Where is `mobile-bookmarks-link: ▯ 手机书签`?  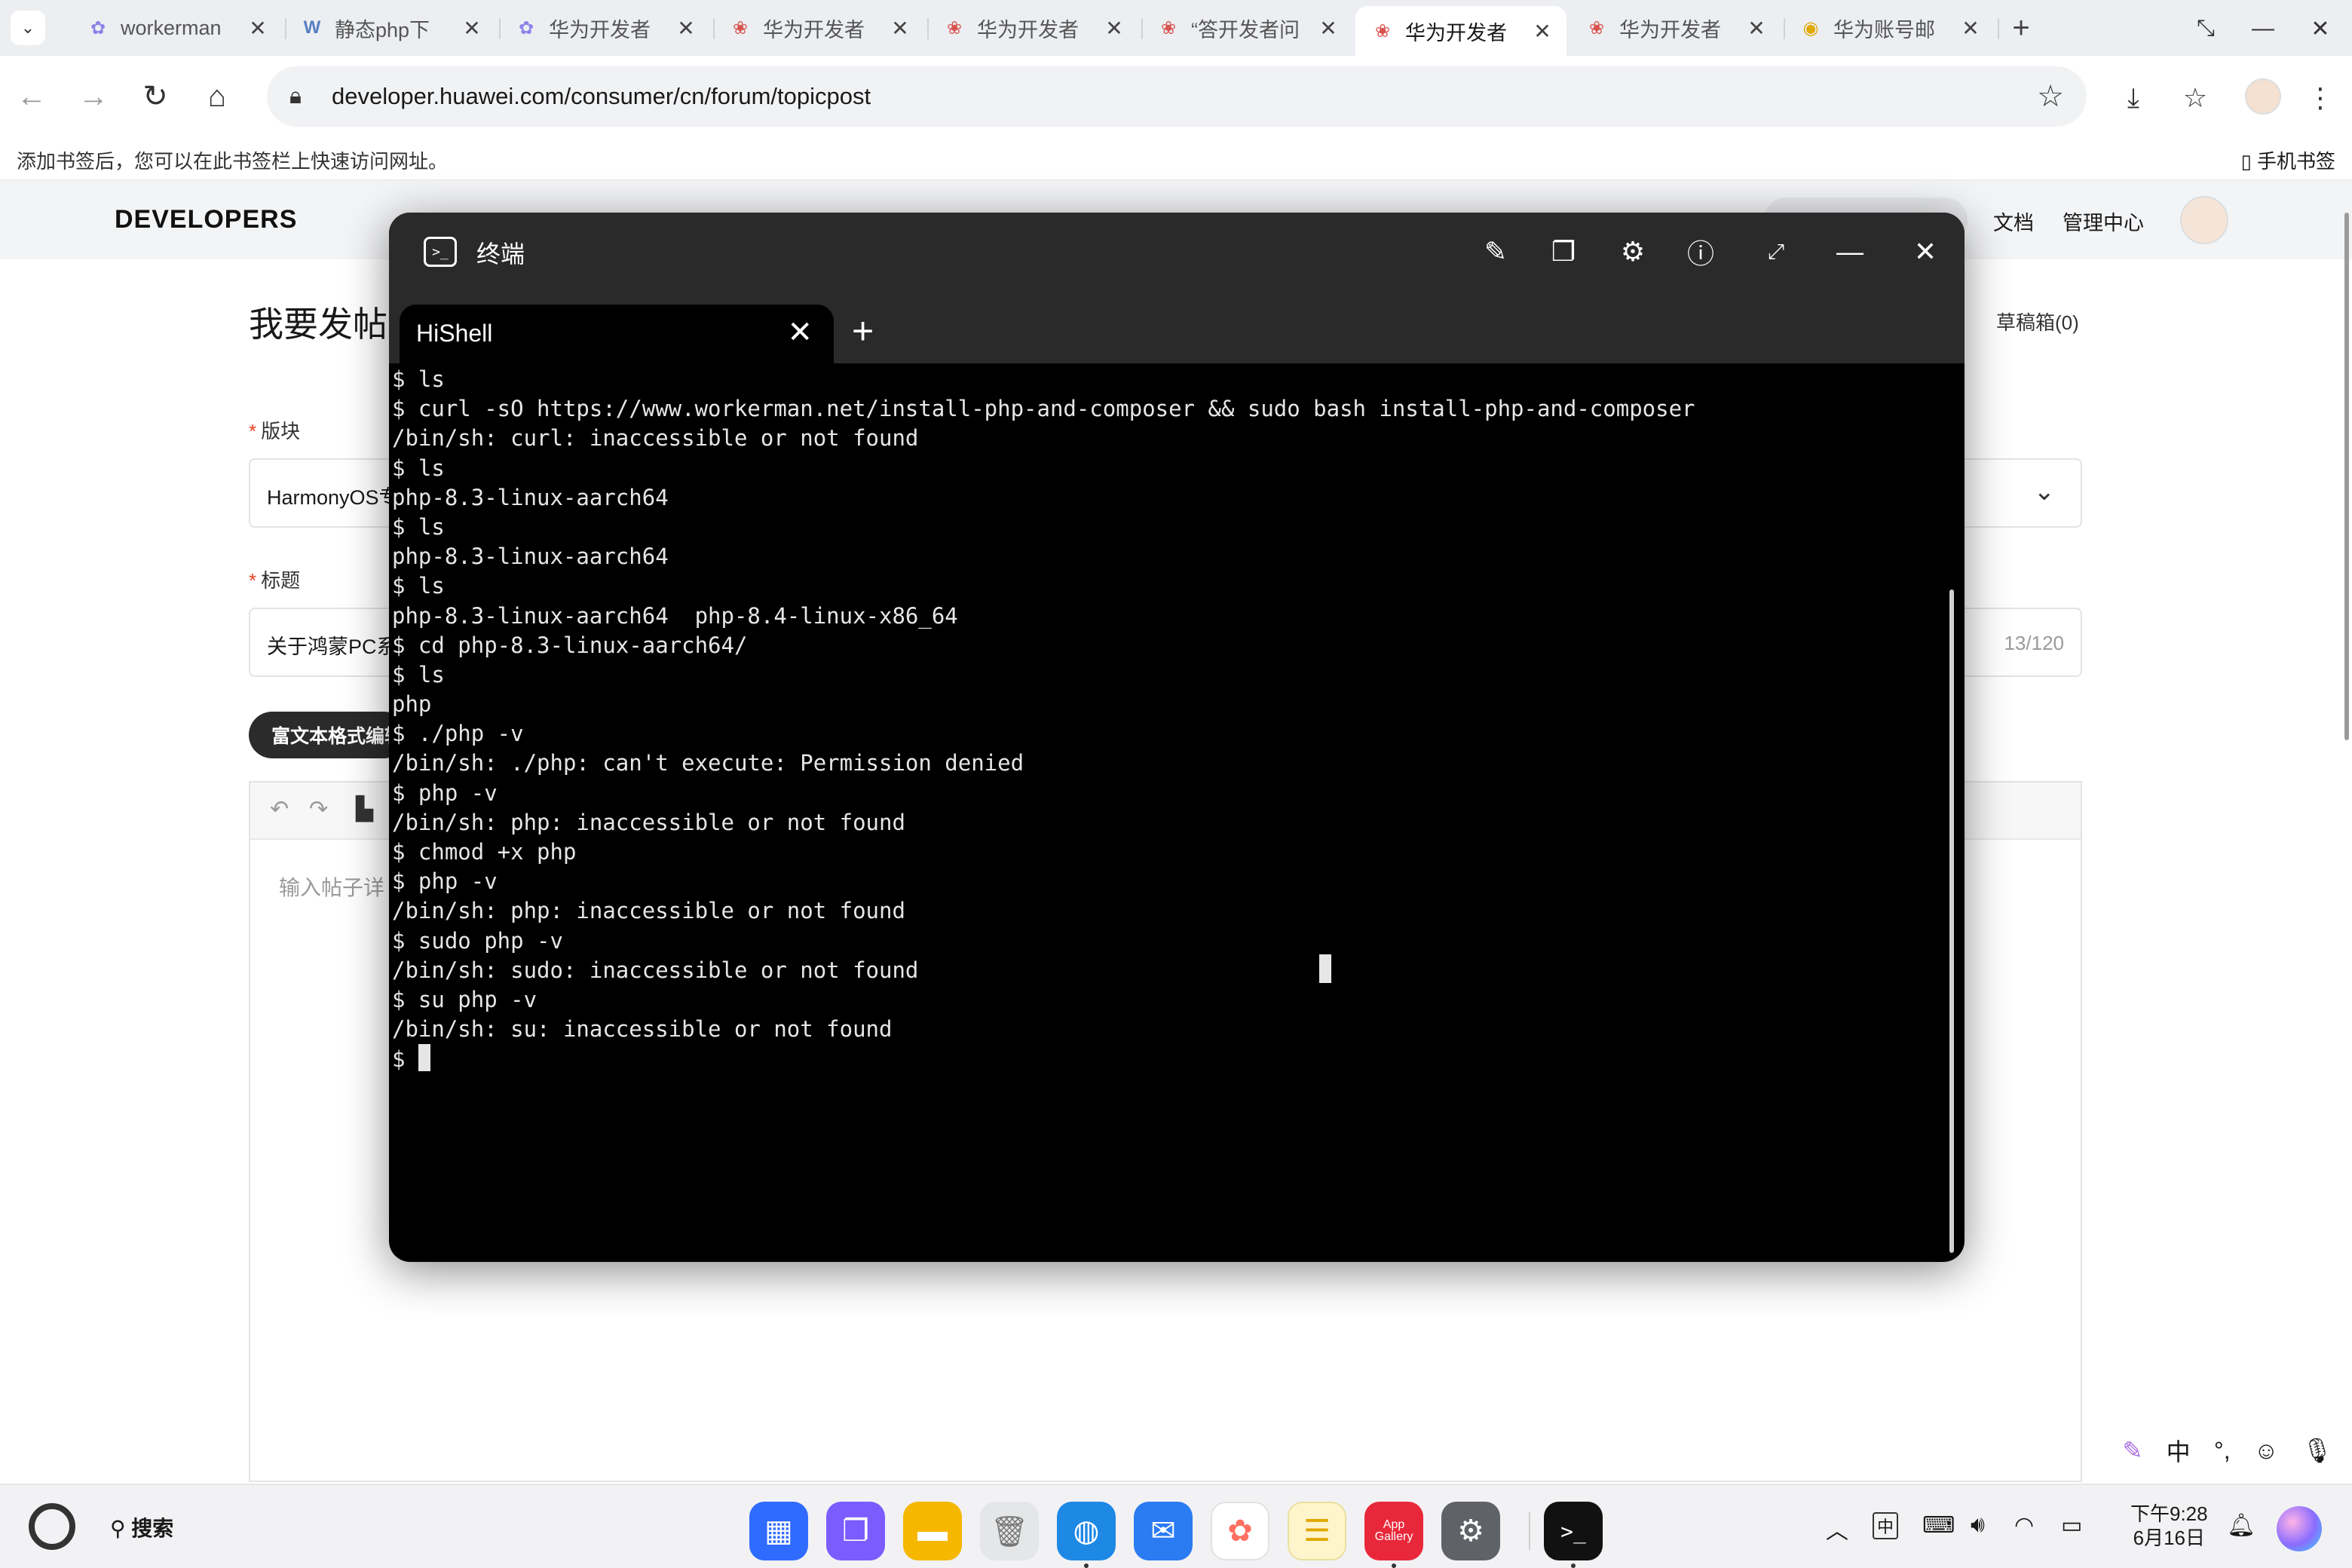
mobile-bookmarks-link: ▯ 手机书签 is located at coordinates (2287, 160).